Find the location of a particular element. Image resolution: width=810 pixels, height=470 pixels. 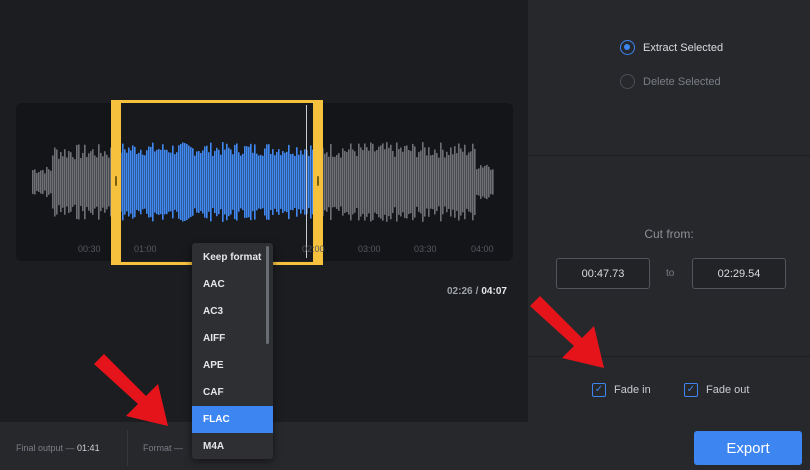

total-time: 04:07 is located at coordinates (494, 291).